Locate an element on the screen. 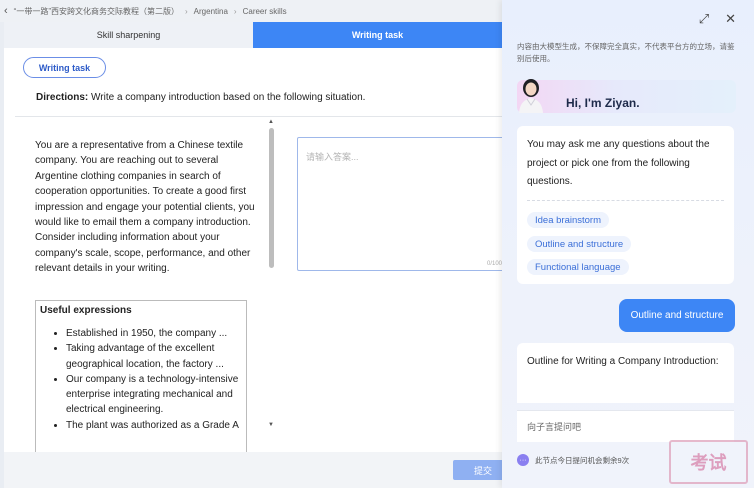  greeting-text: Hi, I'm Ziyan. is located at coordinates (603, 103).